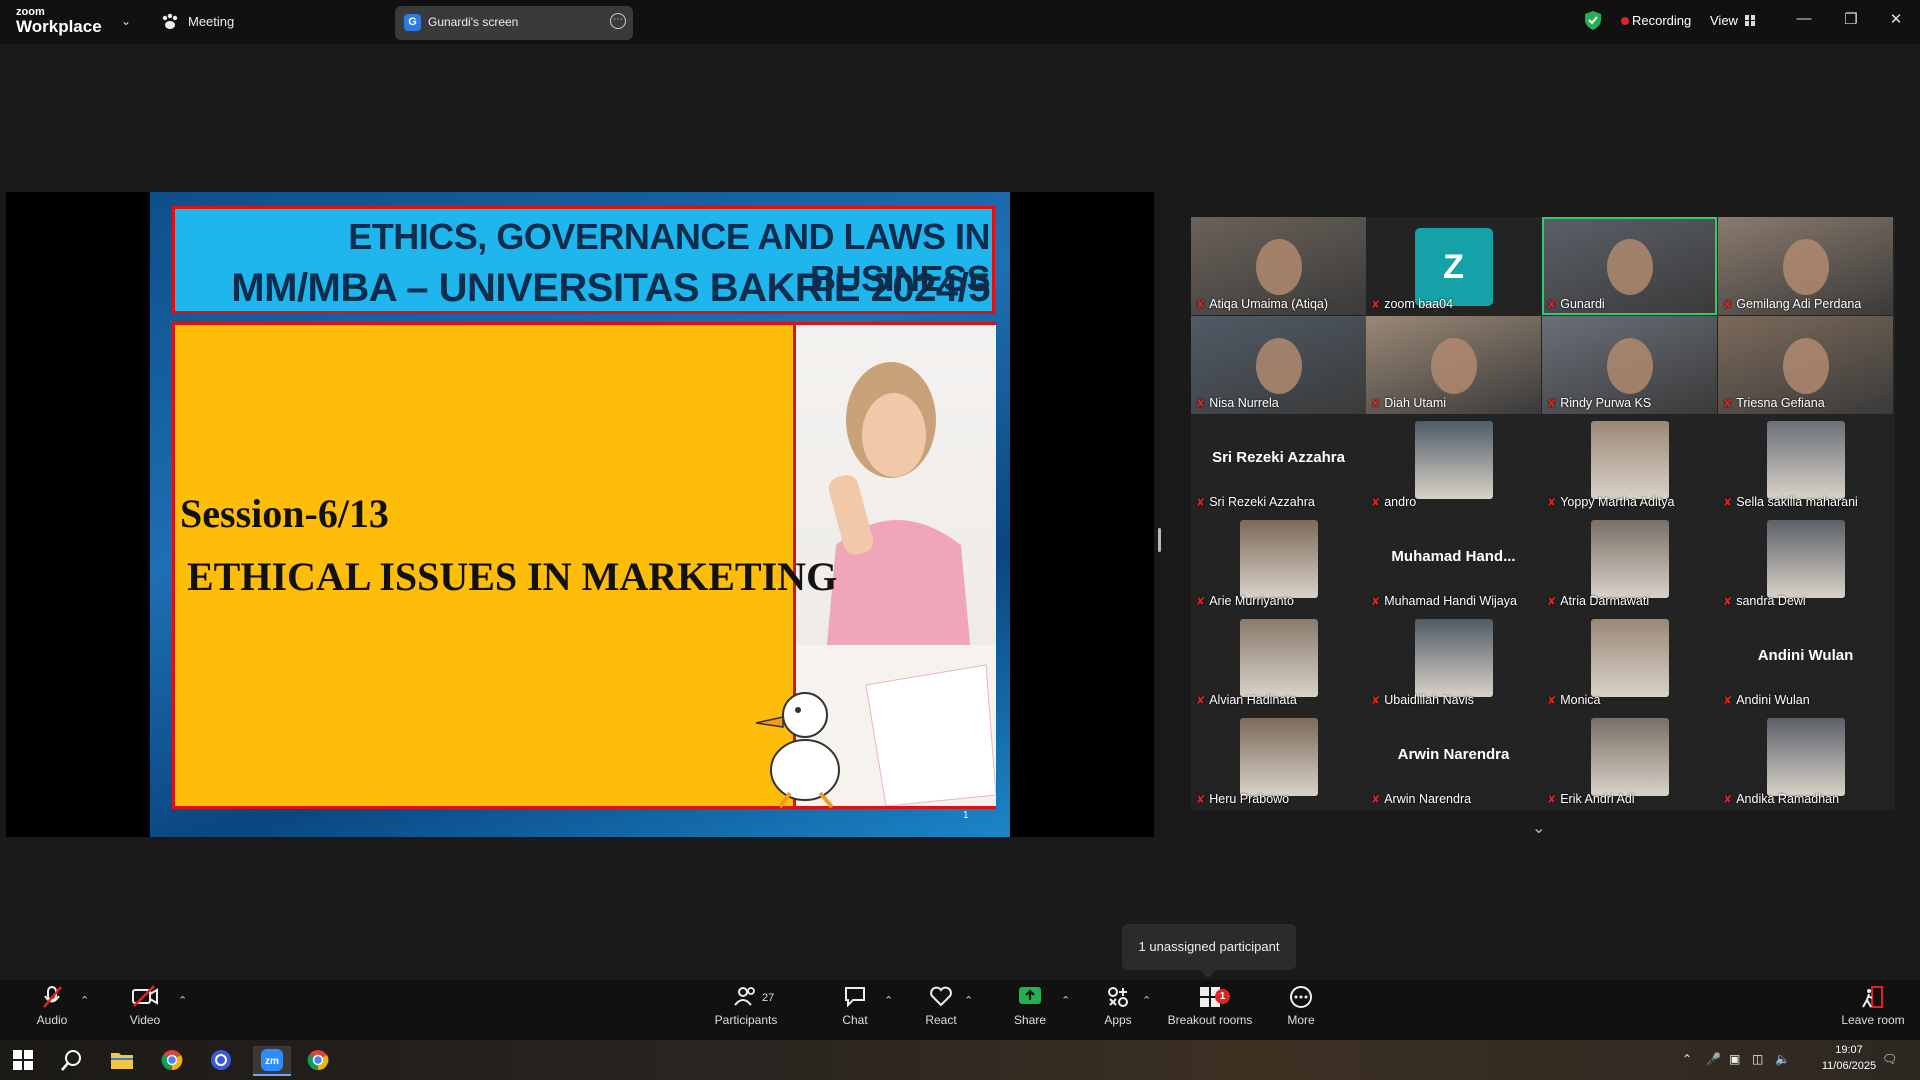 This screenshot has height=1080, width=1920. What do you see at coordinates (1453, 761) in the screenshot?
I see `participant-tile: Arwin Narendra ✘ Arwin Narendra` at bounding box center [1453, 761].